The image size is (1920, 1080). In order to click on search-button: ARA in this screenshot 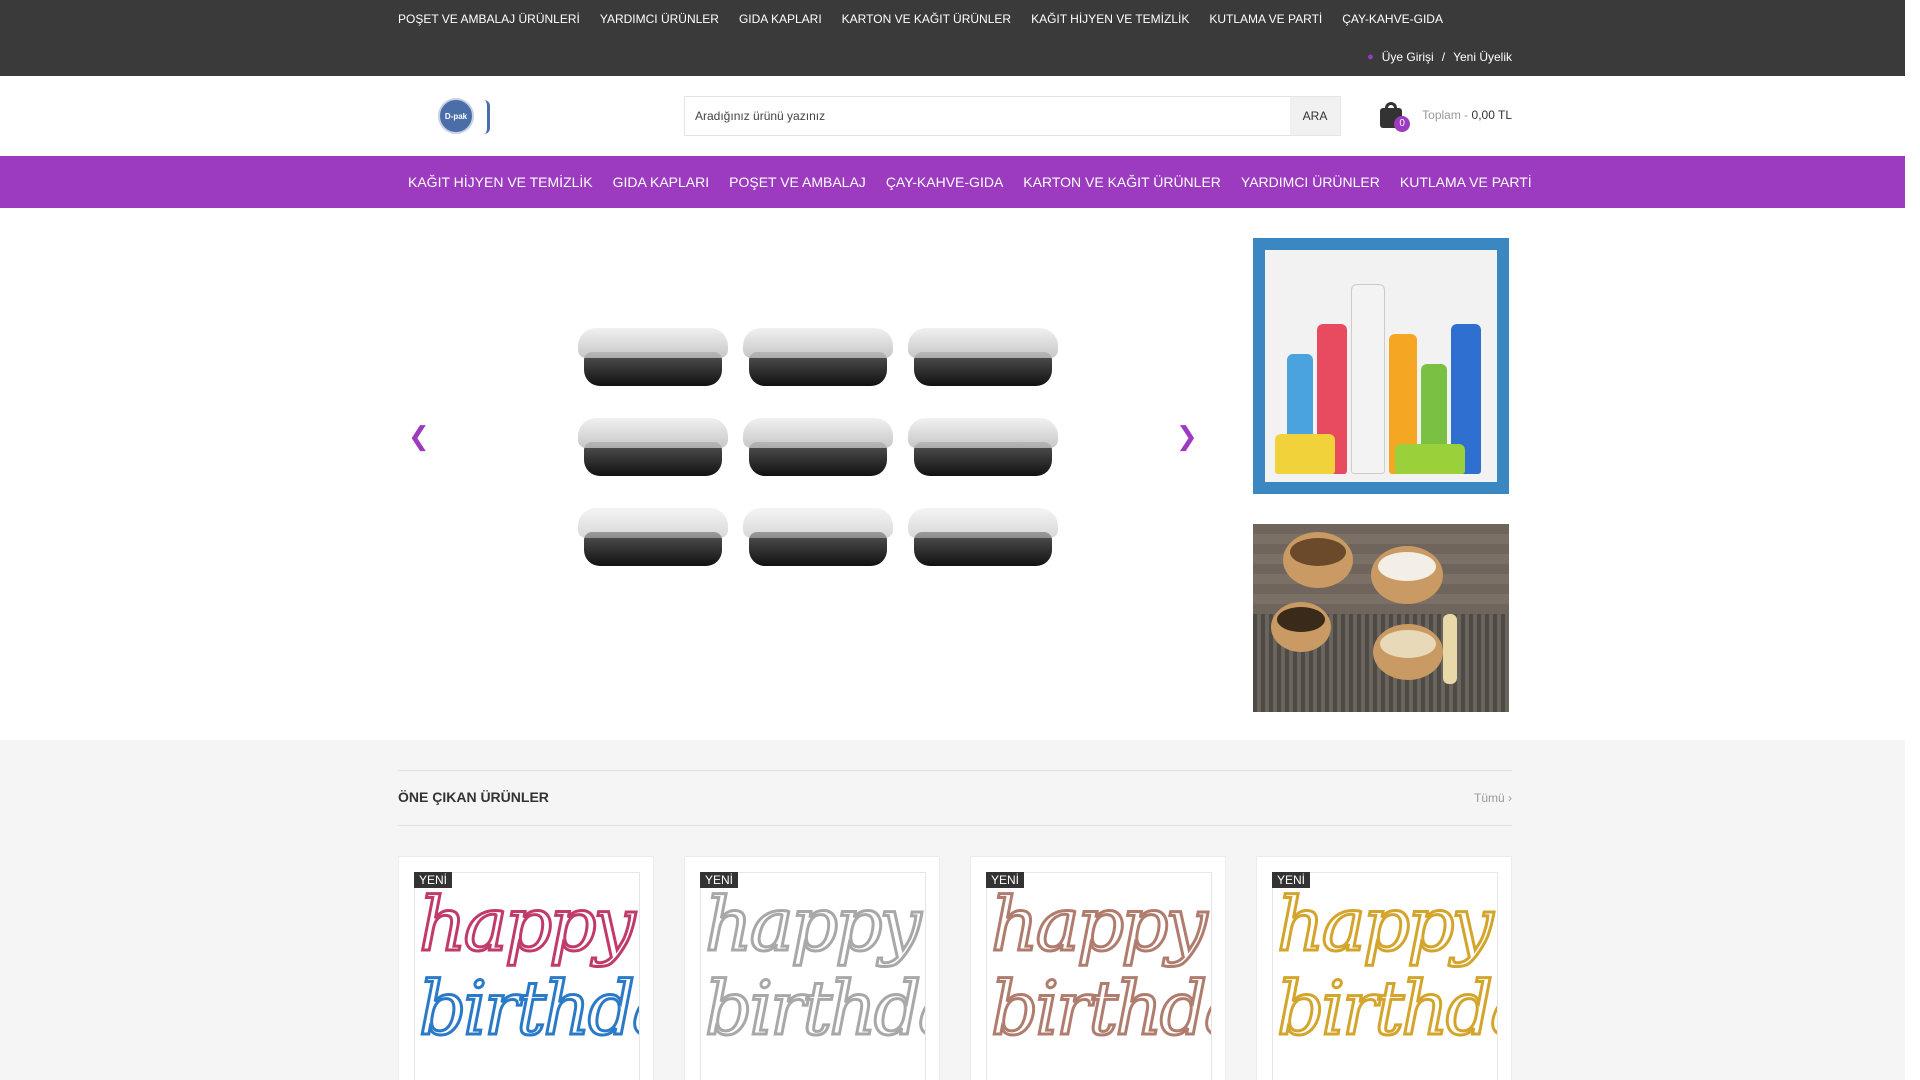, I will do `click(1315, 116)`.